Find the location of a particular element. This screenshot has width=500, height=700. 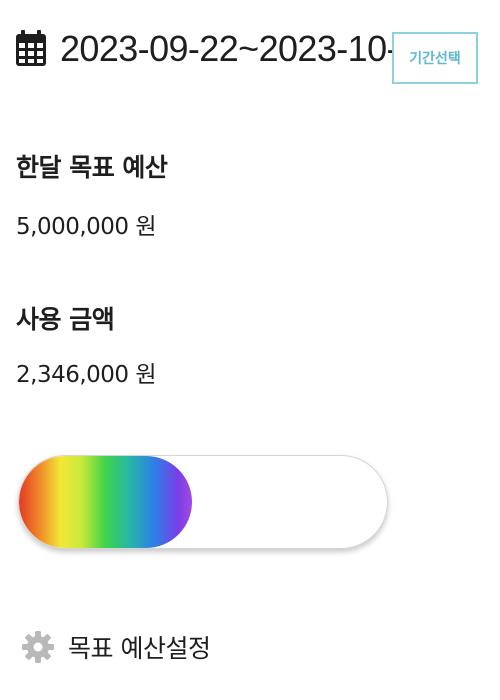

goal-budget-settings-button: 목표 예산설정 is located at coordinates (116, 647).